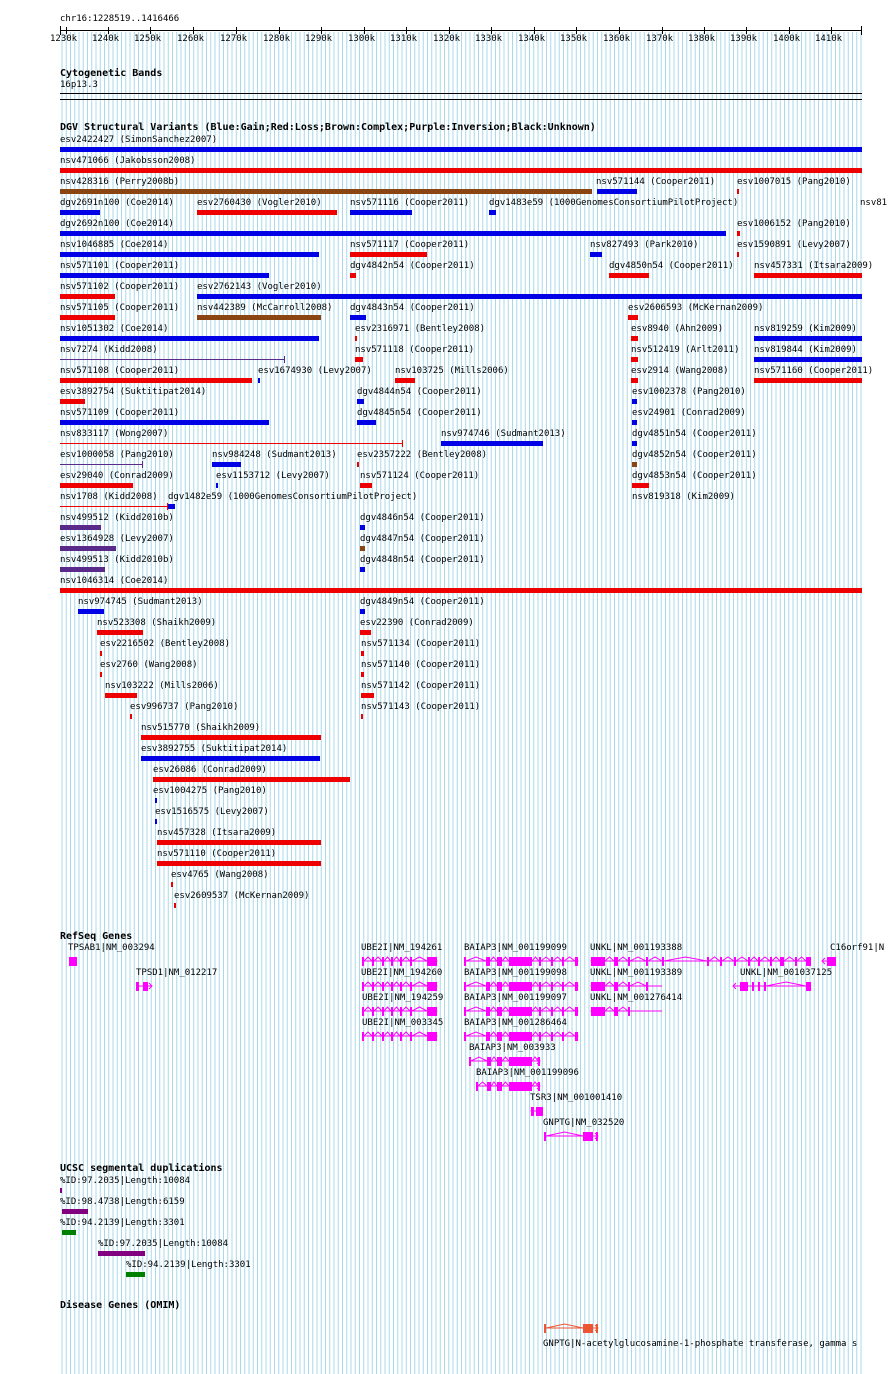 The image size is (890, 1374). Describe the element at coordinates (545, 1328) in the screenshot. I see `omim-gene-exon` at that location.